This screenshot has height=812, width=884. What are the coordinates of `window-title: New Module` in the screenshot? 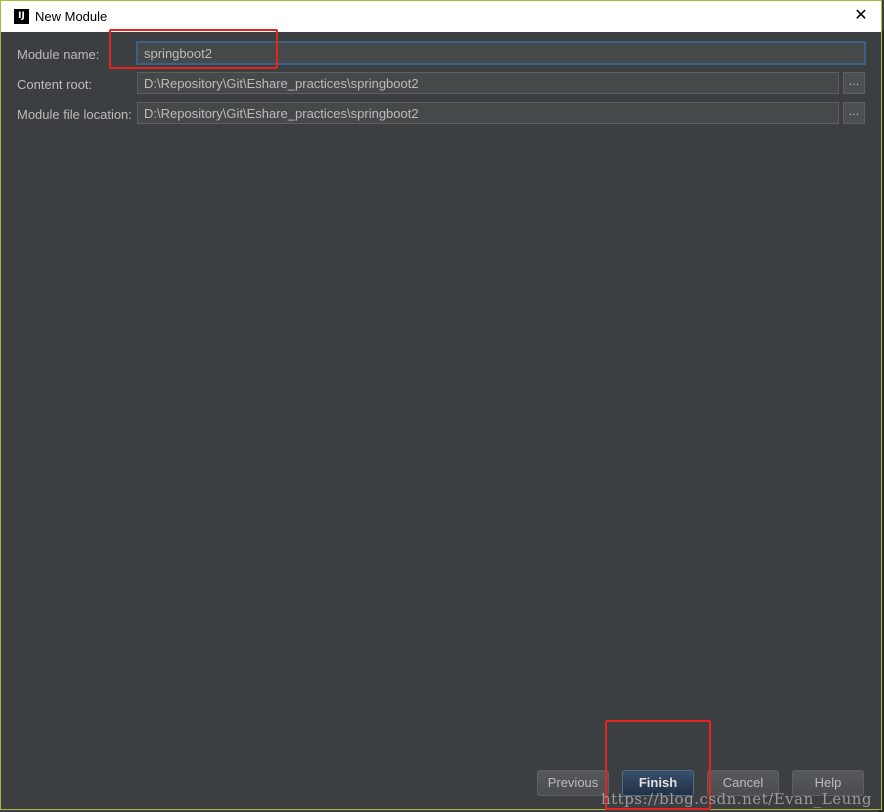 It's located at (71, 16).